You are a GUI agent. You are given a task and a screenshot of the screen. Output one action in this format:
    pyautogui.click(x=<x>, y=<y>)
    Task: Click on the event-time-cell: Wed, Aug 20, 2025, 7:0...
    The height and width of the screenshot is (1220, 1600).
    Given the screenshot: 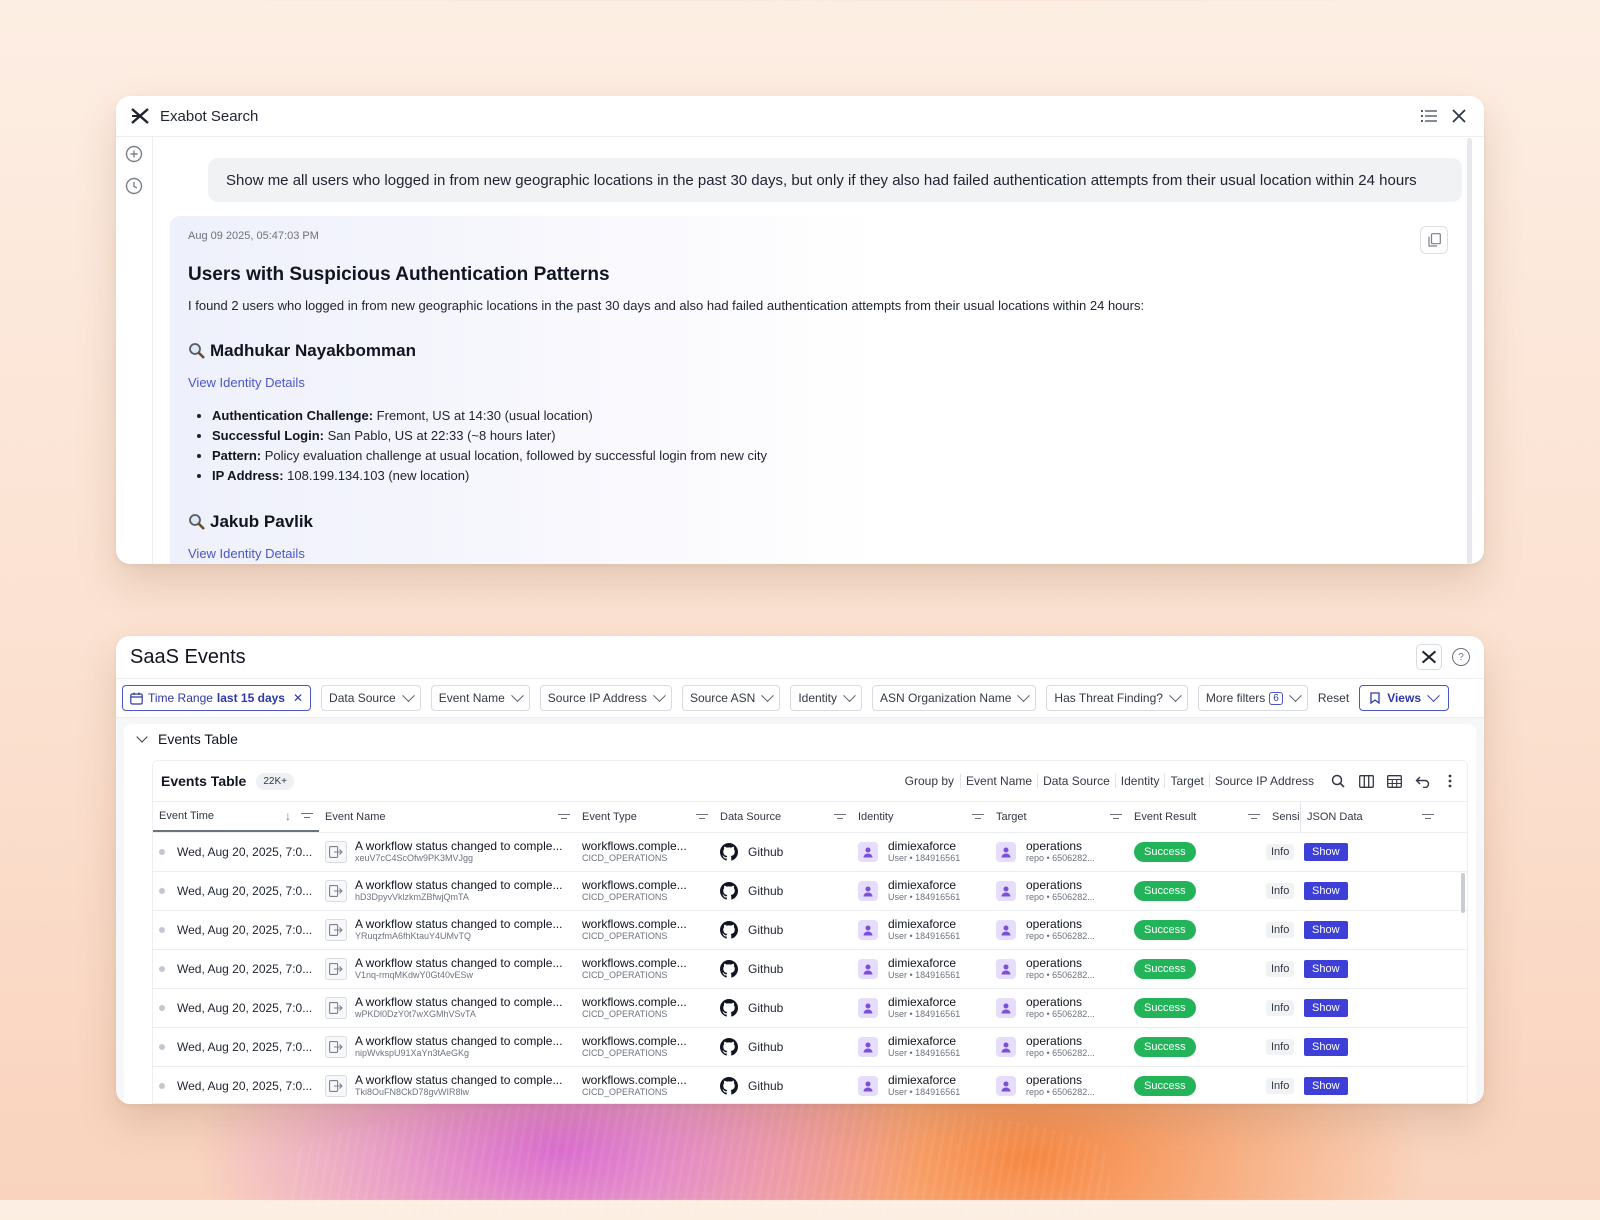 What is the action you would take?
    pyautogui.click(x=236, y=1085)
    